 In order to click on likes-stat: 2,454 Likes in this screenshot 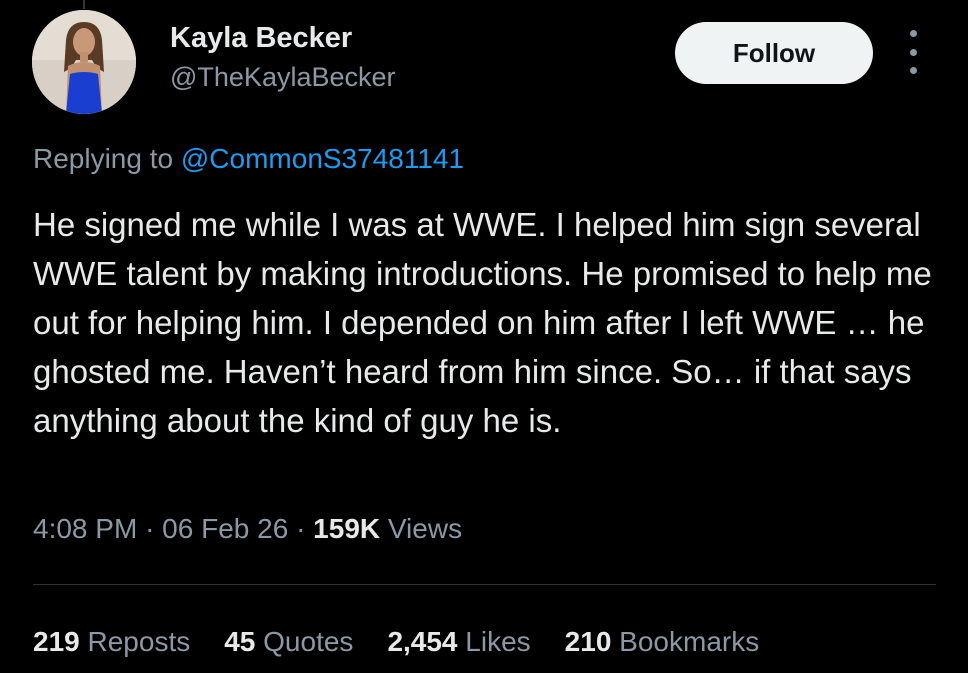, I will do `click(458, 642)`.